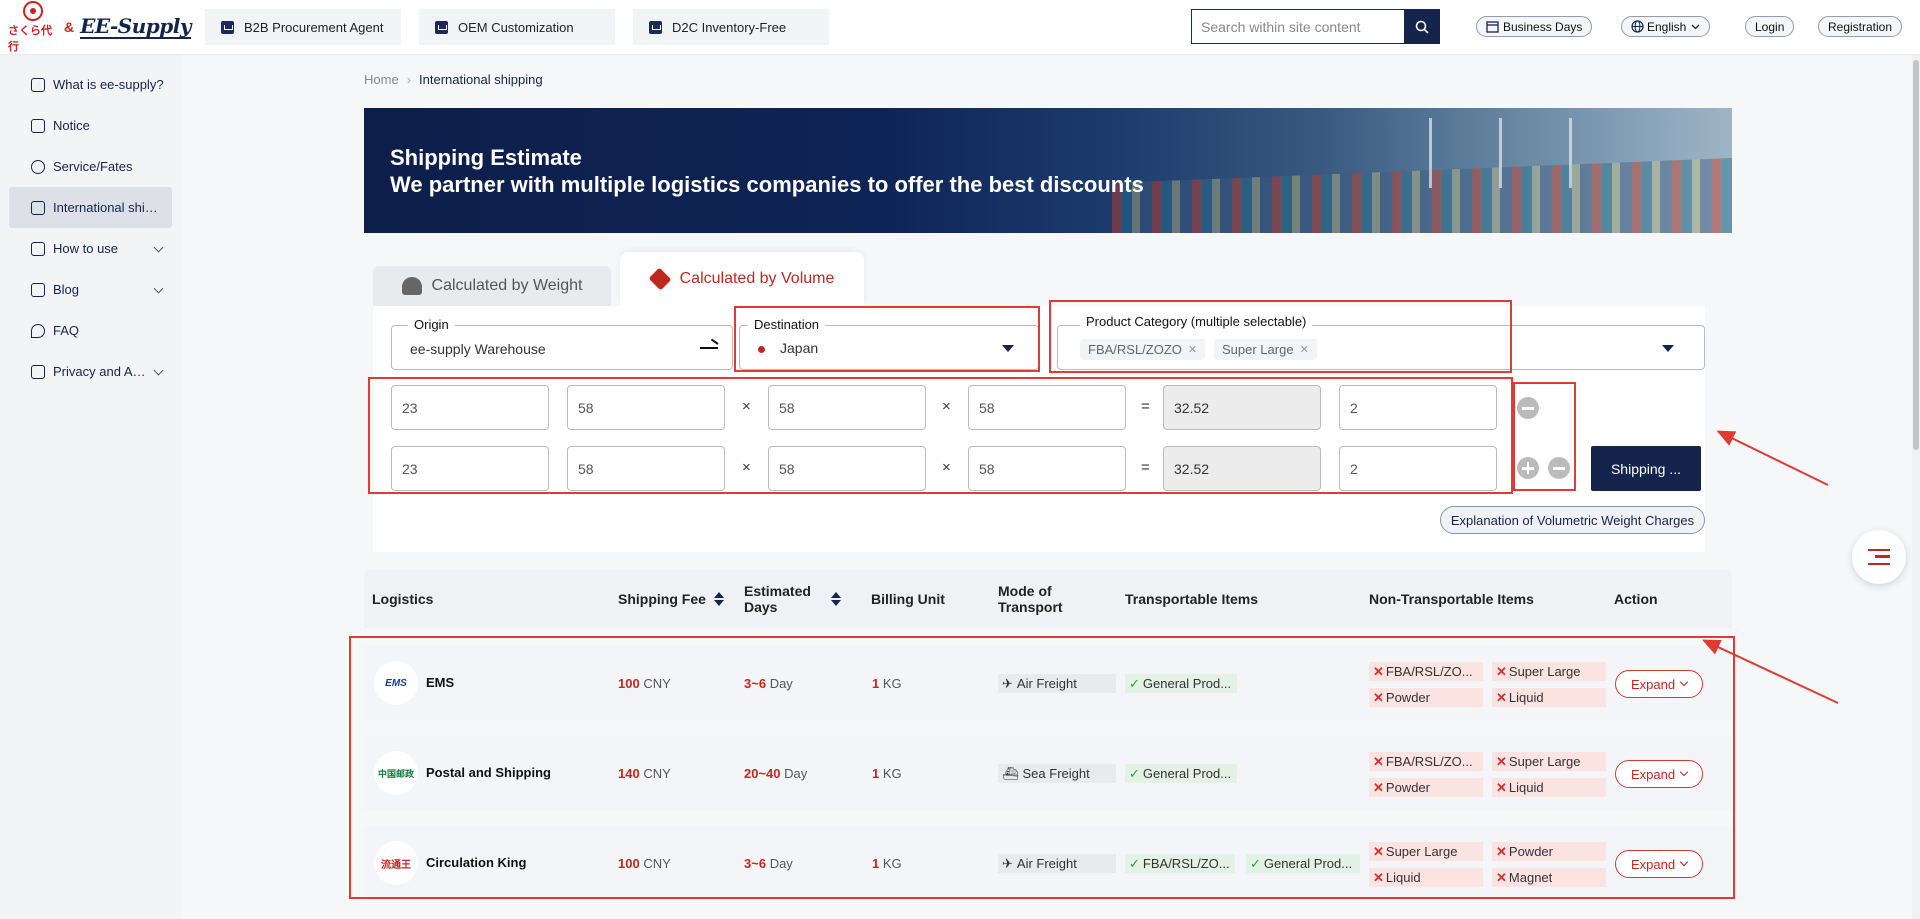 This screenshot has width=1920, height=919. I want to click on check-icon: ✓, so click(1134, 773).